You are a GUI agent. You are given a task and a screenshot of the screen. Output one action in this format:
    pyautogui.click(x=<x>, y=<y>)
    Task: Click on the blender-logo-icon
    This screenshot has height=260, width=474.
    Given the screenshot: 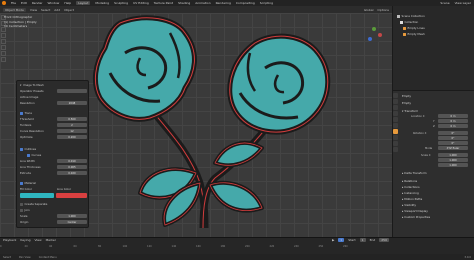 What is the action you would take?
    pyautogui.click(x=4, y=3)
    